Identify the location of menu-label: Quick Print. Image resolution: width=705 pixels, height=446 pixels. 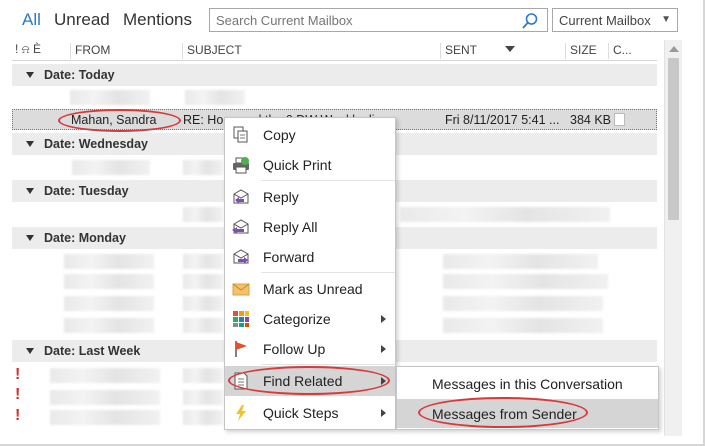
(297, 165).